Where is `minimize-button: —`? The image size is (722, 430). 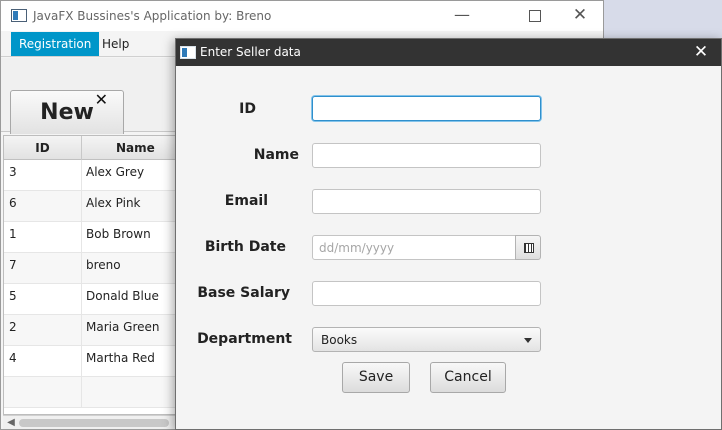 minimize-button: — is located at coordinates (462, 16).